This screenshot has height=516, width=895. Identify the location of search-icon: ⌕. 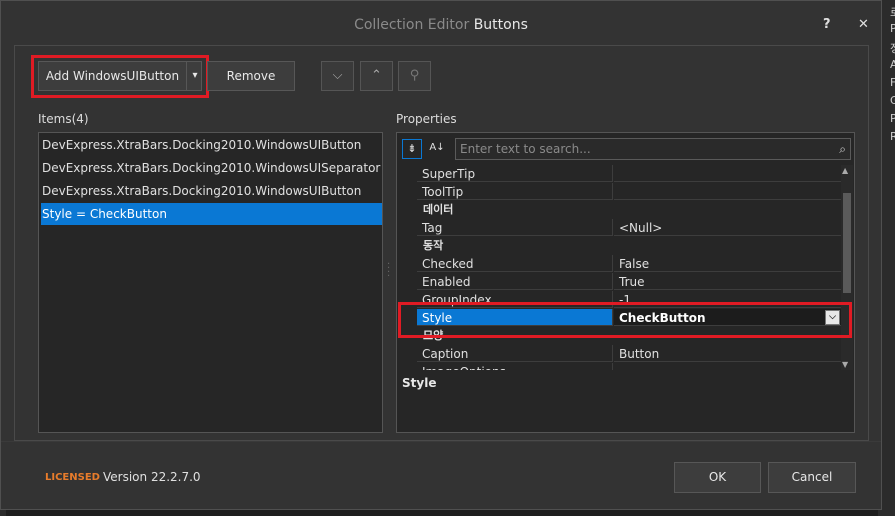
(842, 149).